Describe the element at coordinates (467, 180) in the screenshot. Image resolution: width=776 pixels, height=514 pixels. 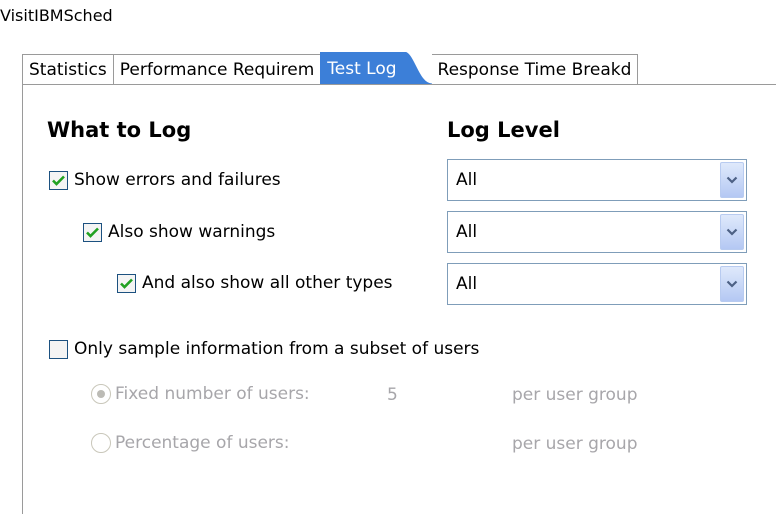
I see `errors-log-level-value: All` at that location.